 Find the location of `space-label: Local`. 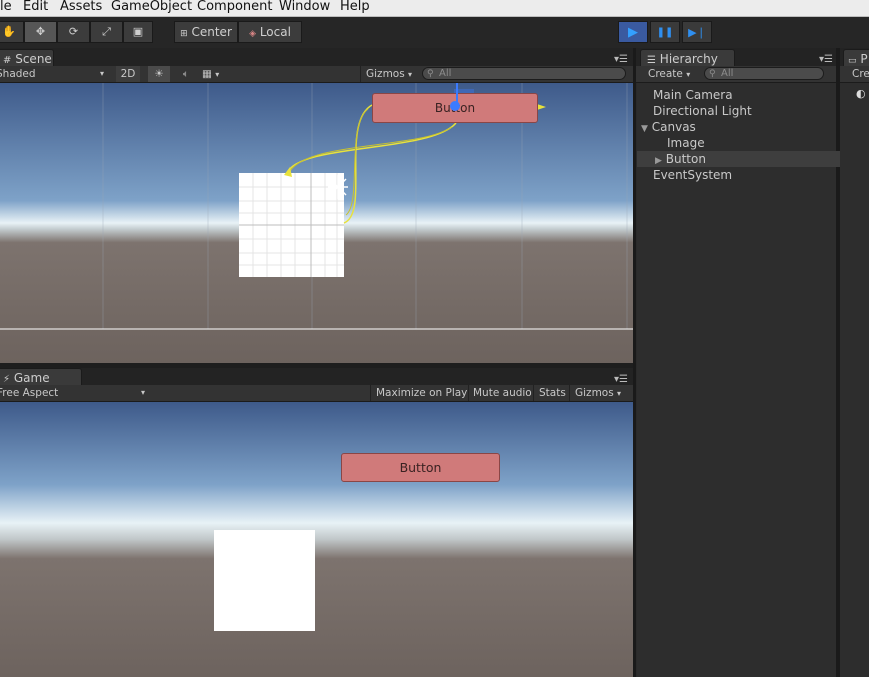

space-label: Local is located at coordinates (275, 32).